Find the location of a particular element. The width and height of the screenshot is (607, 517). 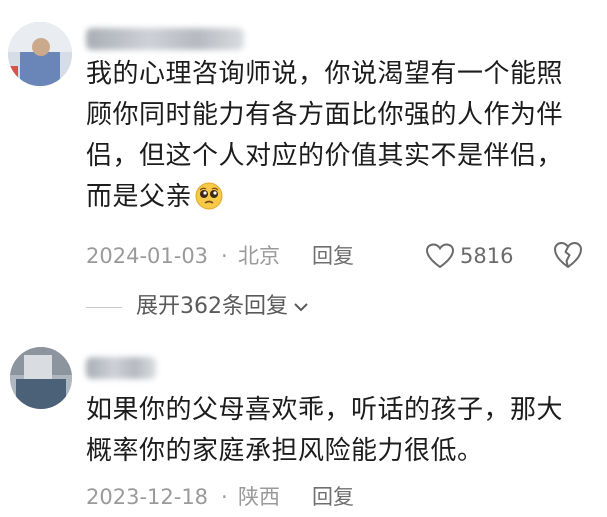

comment-date: 2024-01-03 is located at coordinates (147, 256).